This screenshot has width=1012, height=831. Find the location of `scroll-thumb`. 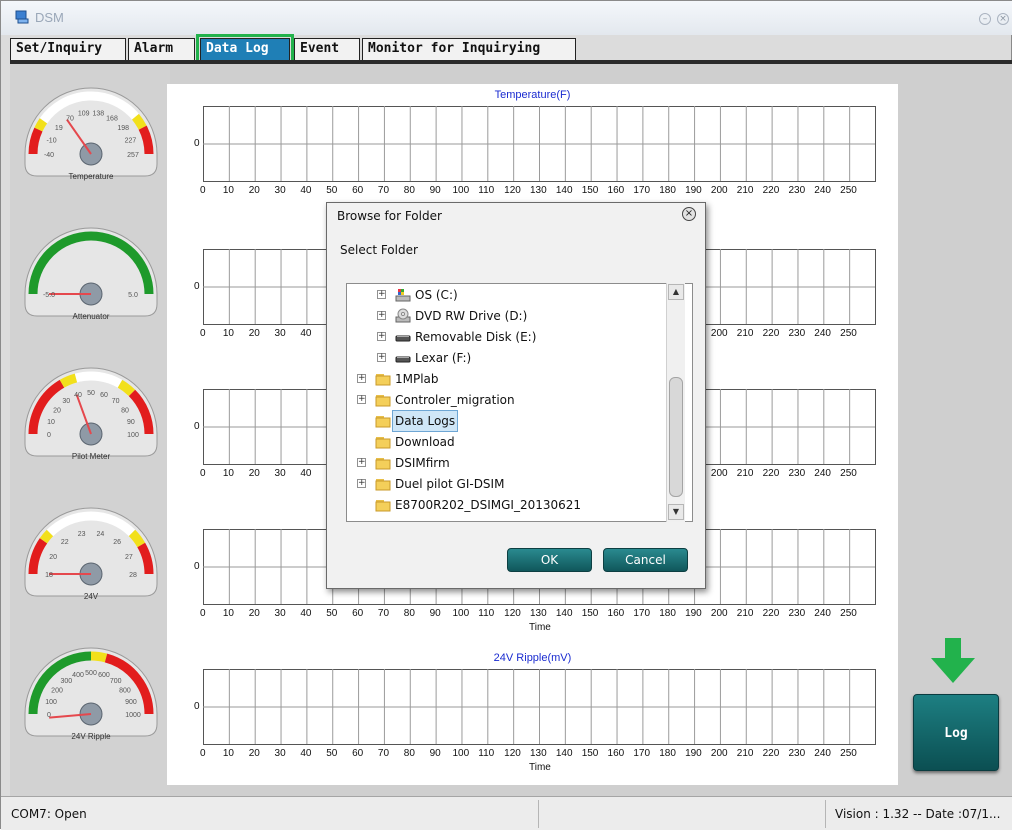

scroll-thumb is located at coordinates (676, 437).